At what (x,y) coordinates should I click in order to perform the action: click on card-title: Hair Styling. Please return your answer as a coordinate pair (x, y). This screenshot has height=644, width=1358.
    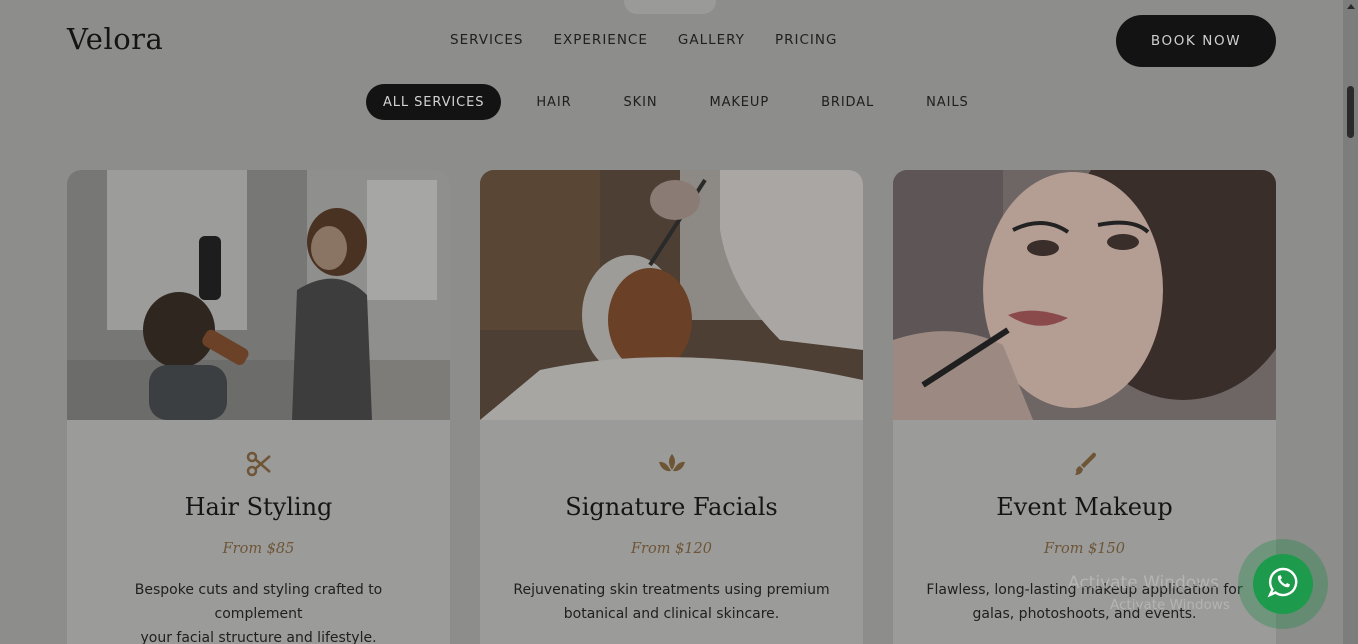
    Looking at the image, I should click on (258, 507).